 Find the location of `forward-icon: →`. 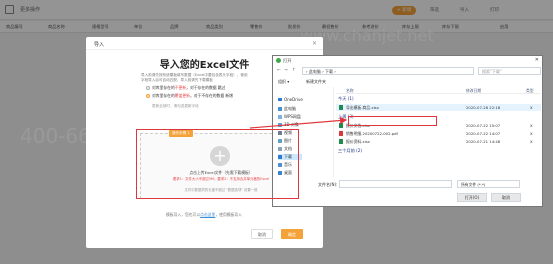

forward-icon: → is located at coordinates (286, 70).